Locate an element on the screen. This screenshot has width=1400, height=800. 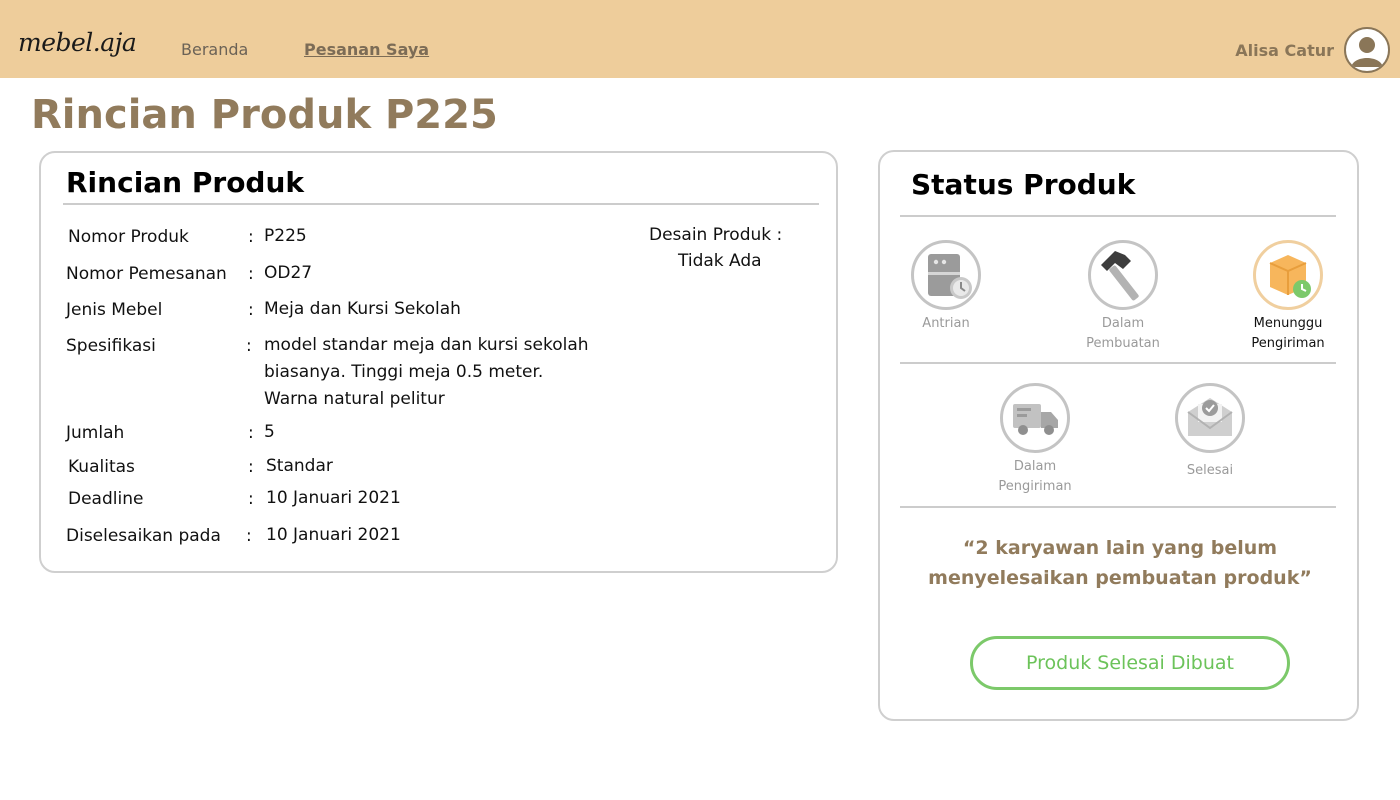
status-step-in-production: Dalam Pembuatan is located at coordinates (1123, 297).